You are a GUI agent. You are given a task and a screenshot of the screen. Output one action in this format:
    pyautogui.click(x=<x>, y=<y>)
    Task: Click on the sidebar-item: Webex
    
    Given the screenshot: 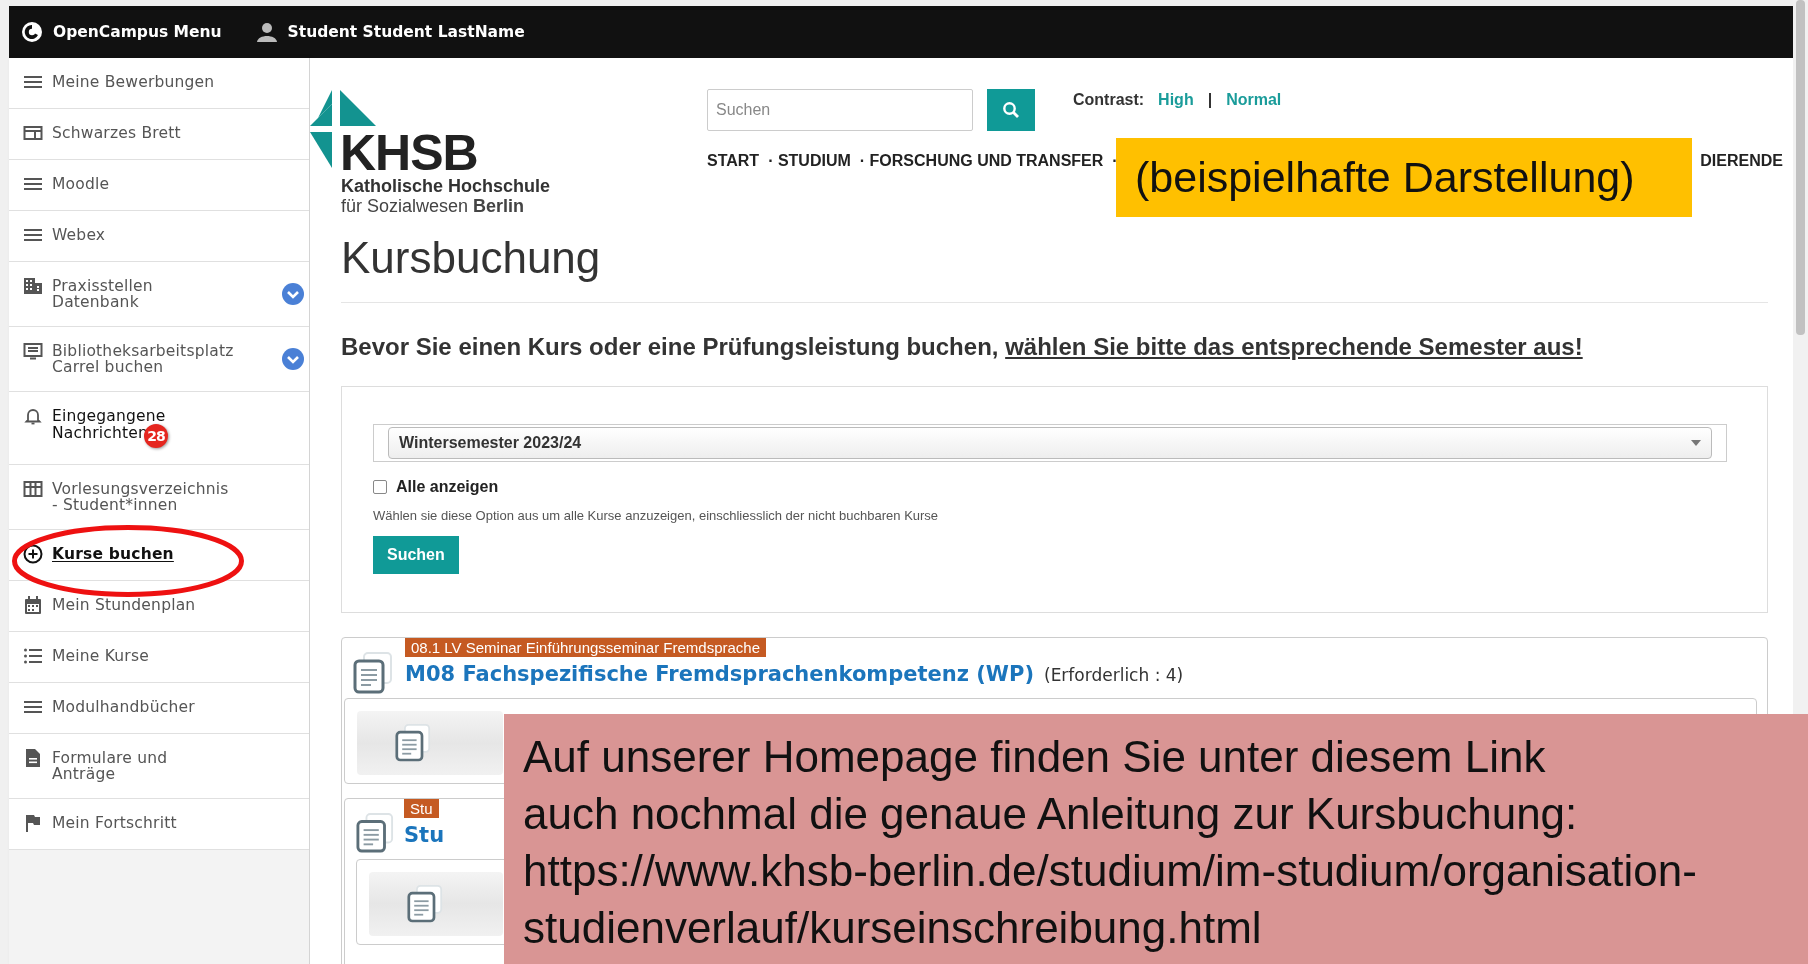 What is the action you would take?
    pyautogui.click(x=159, y=236)
    